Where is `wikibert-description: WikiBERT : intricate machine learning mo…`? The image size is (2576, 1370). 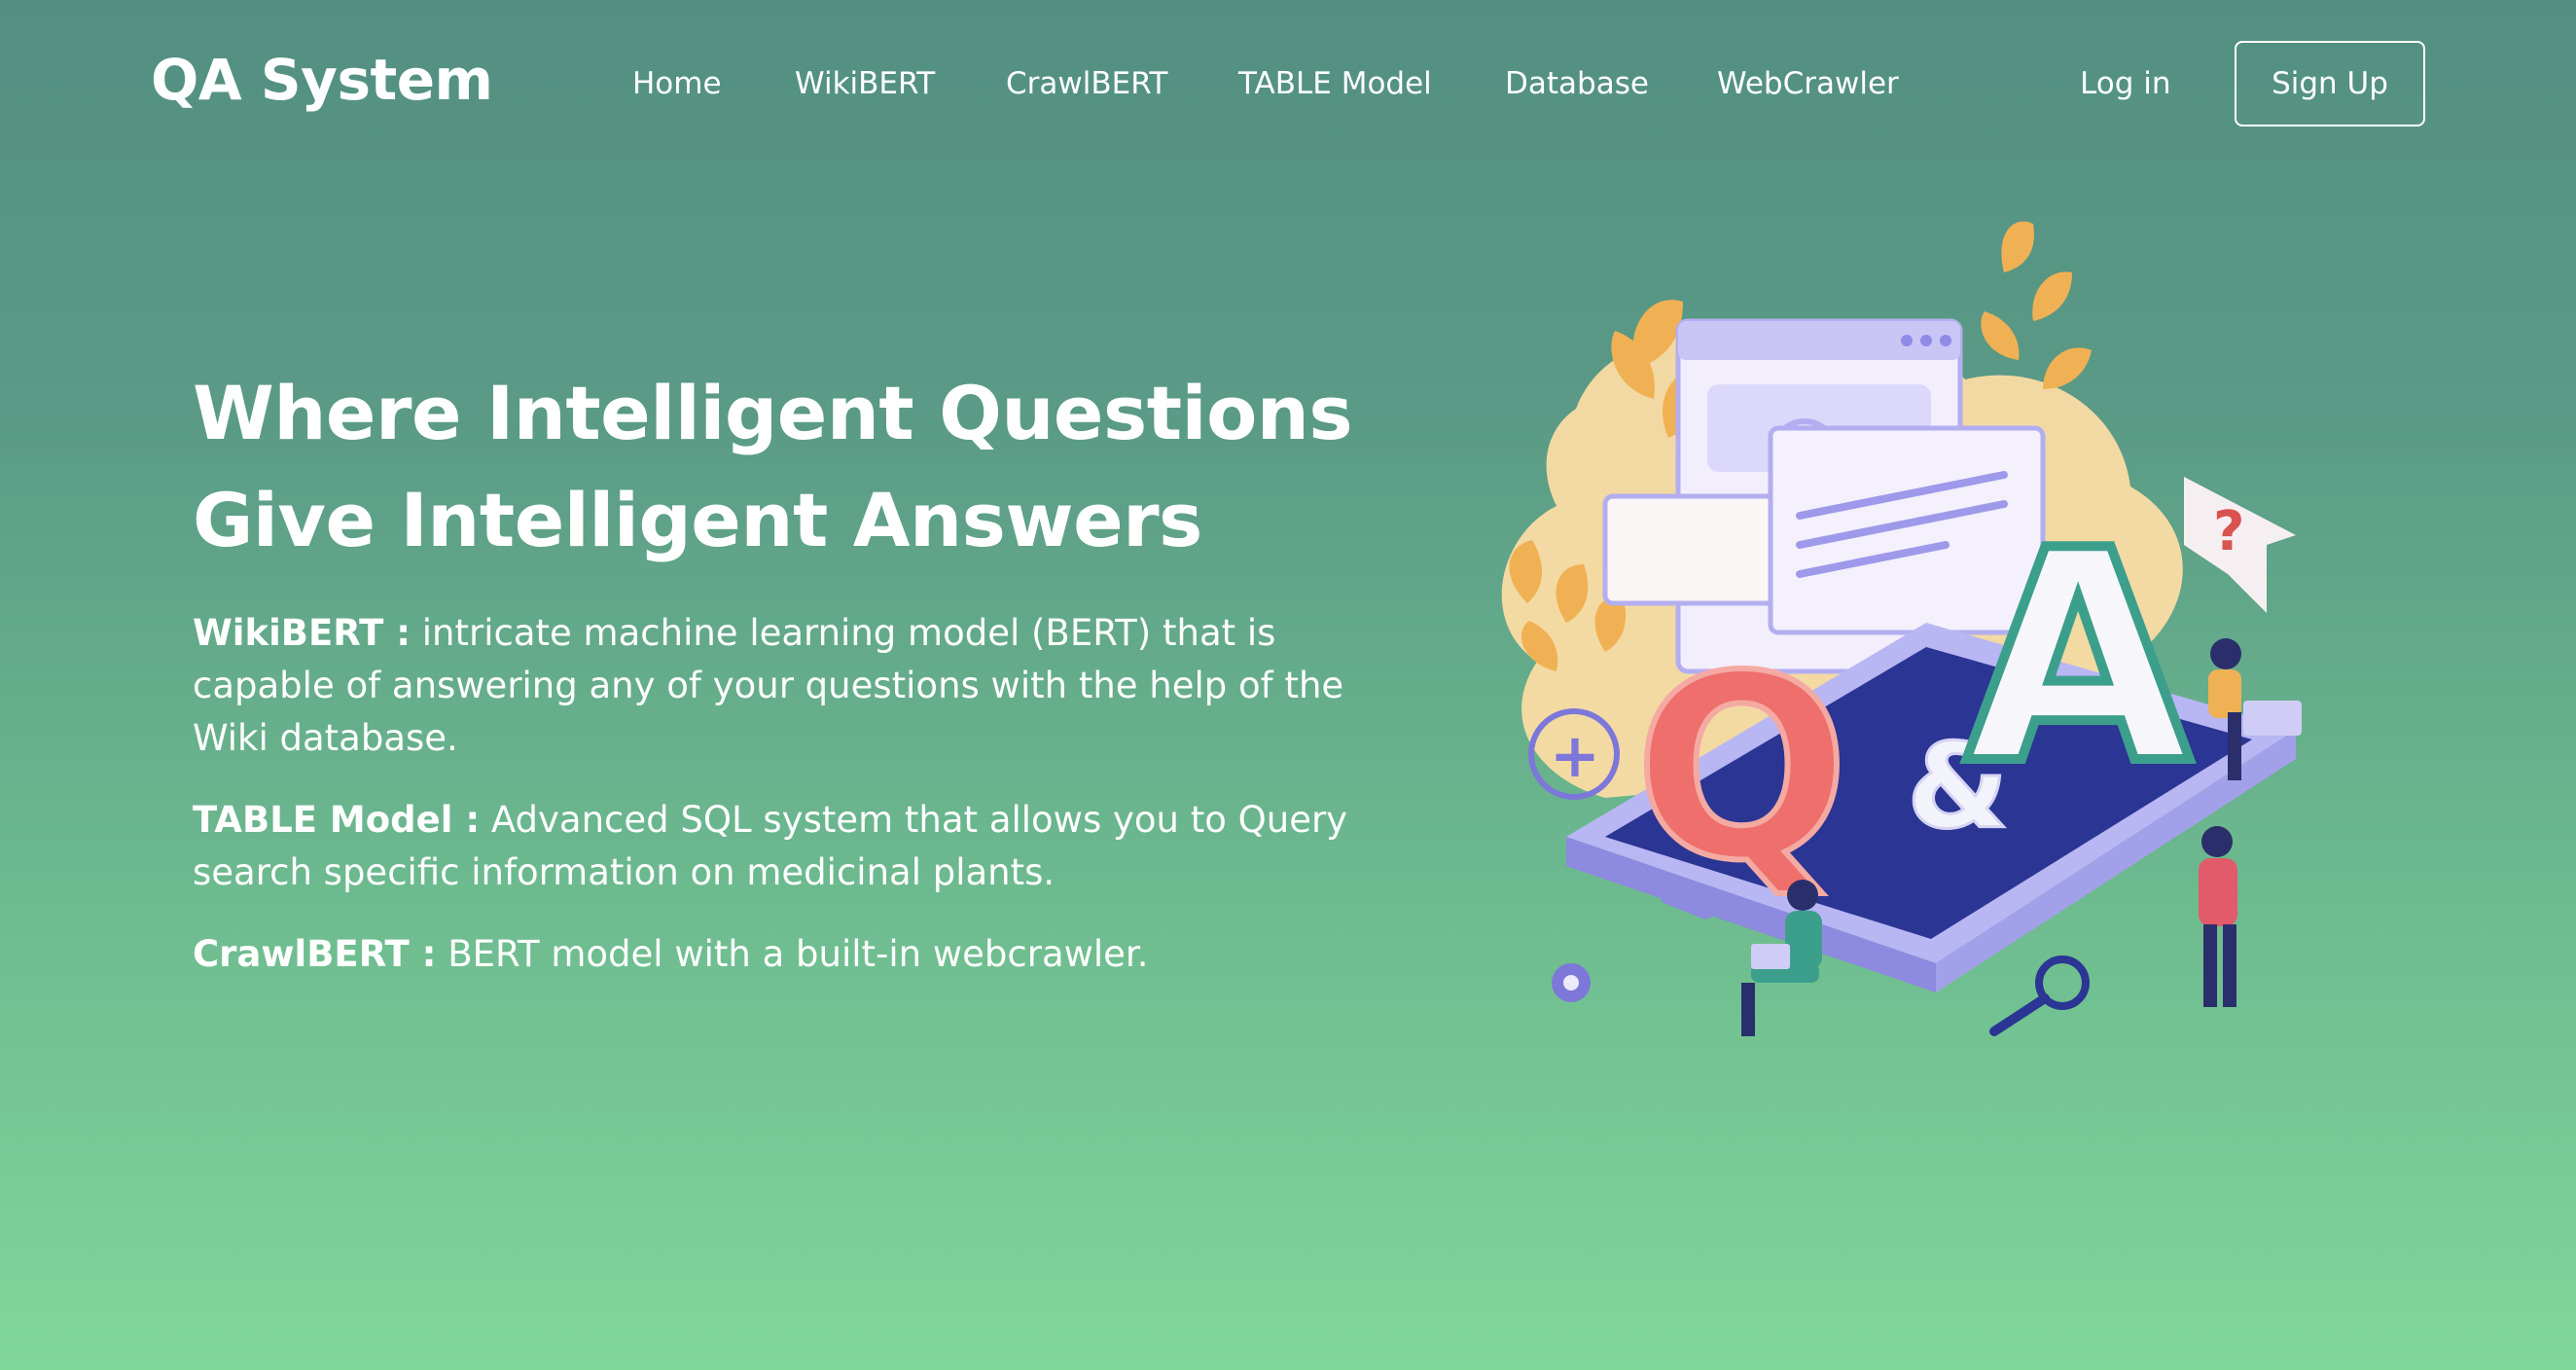 wikibert-description: WikiBERT : intricate machine learning mo… is located at coordinates (776, 686).